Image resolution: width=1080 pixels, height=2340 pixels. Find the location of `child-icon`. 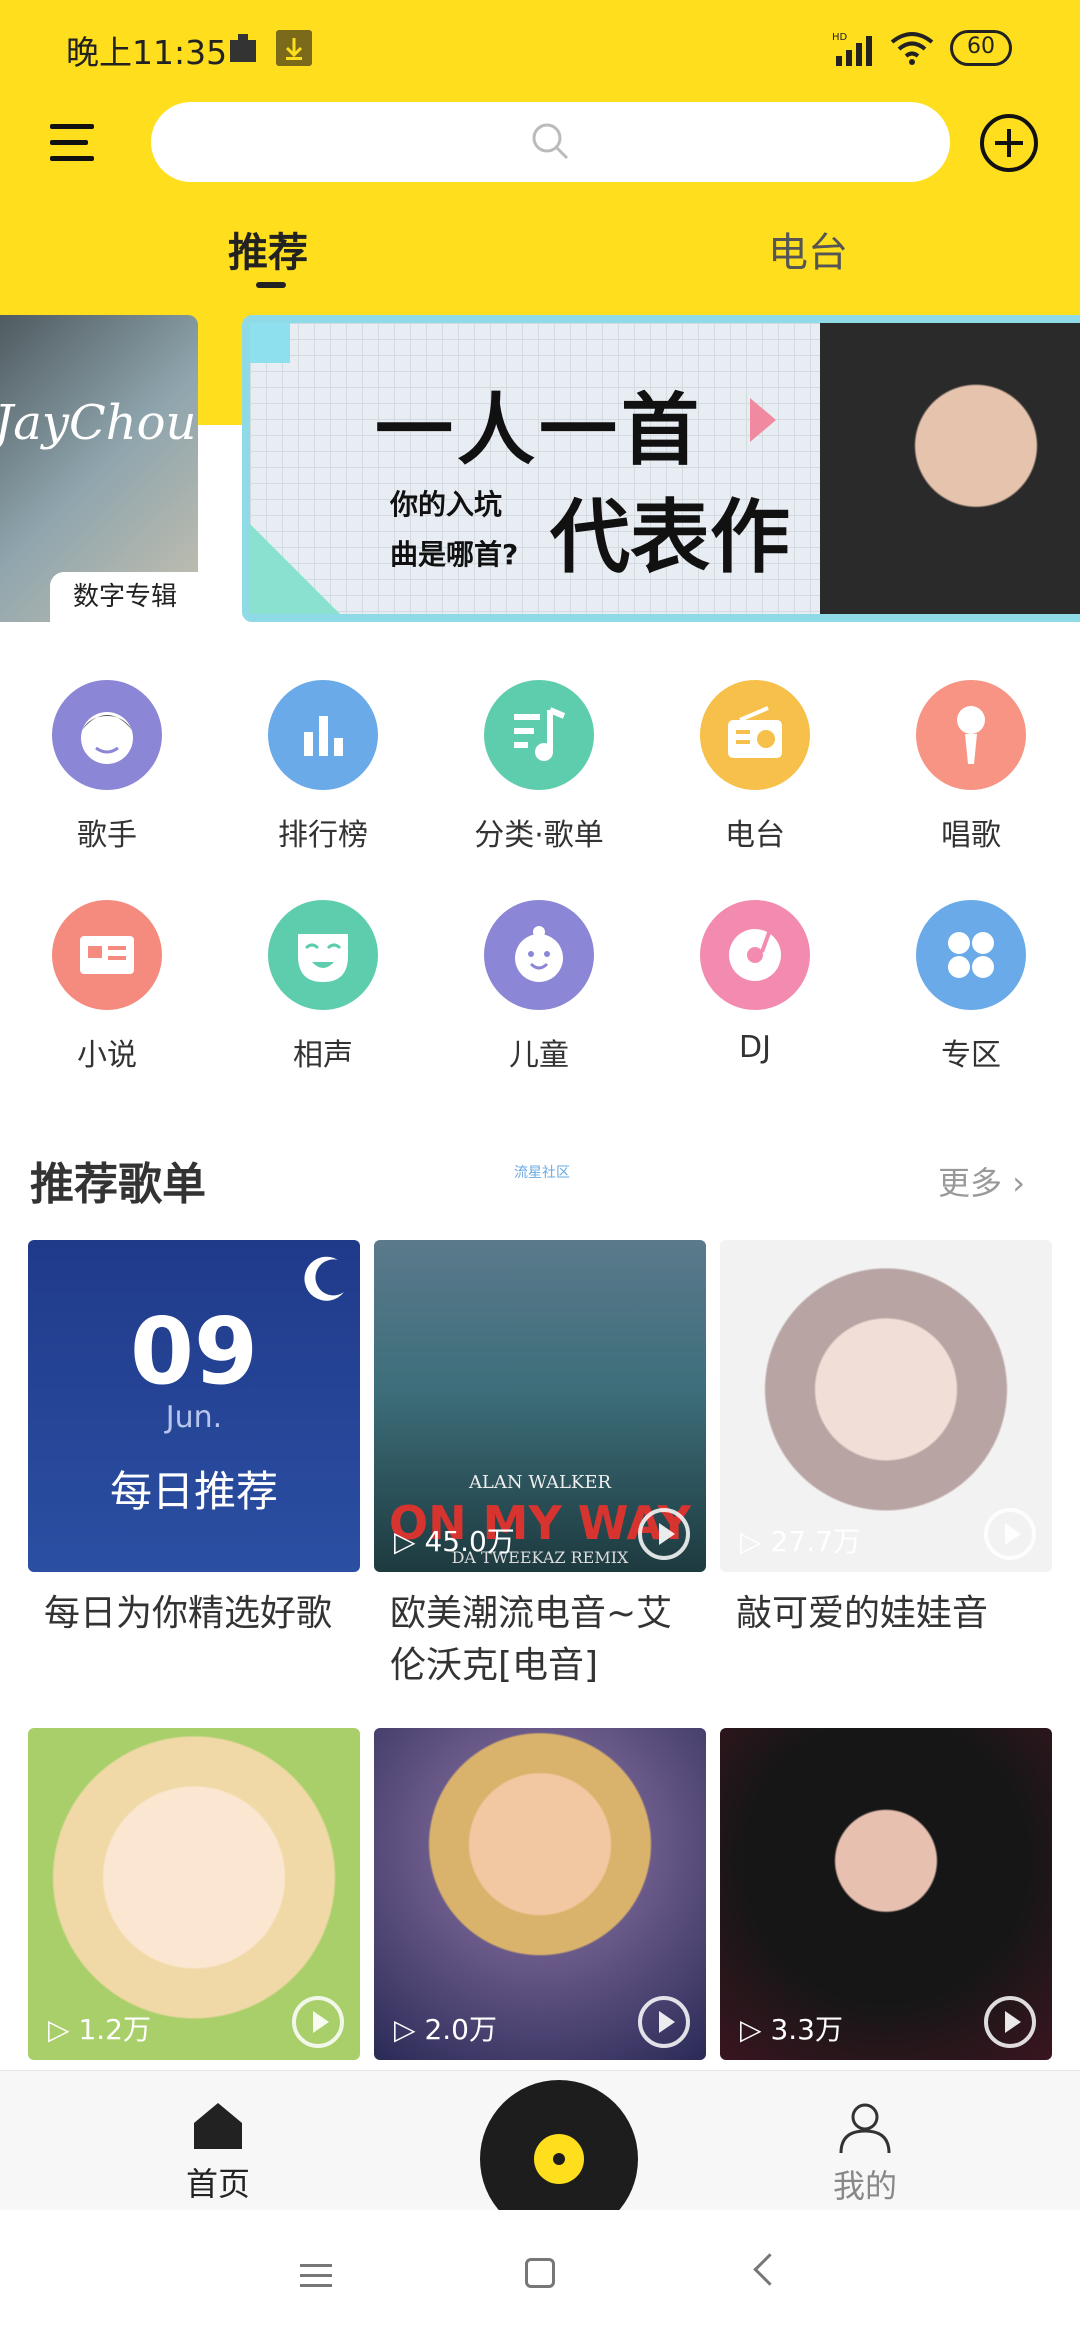

child-icon is located at coordinates (539, 955).